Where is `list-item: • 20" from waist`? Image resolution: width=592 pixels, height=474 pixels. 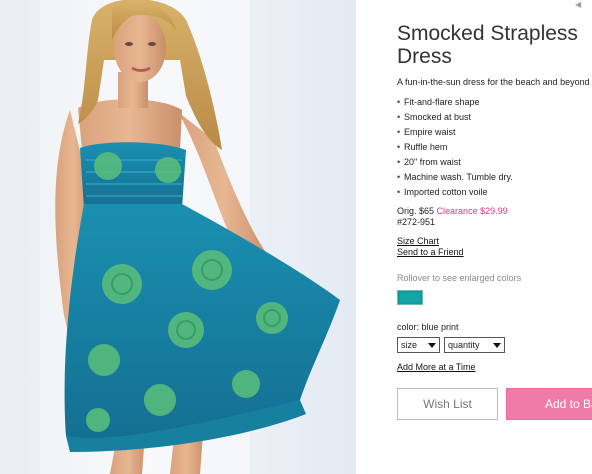 list-item: • 20" from waist is located at coordinates (429, 162).